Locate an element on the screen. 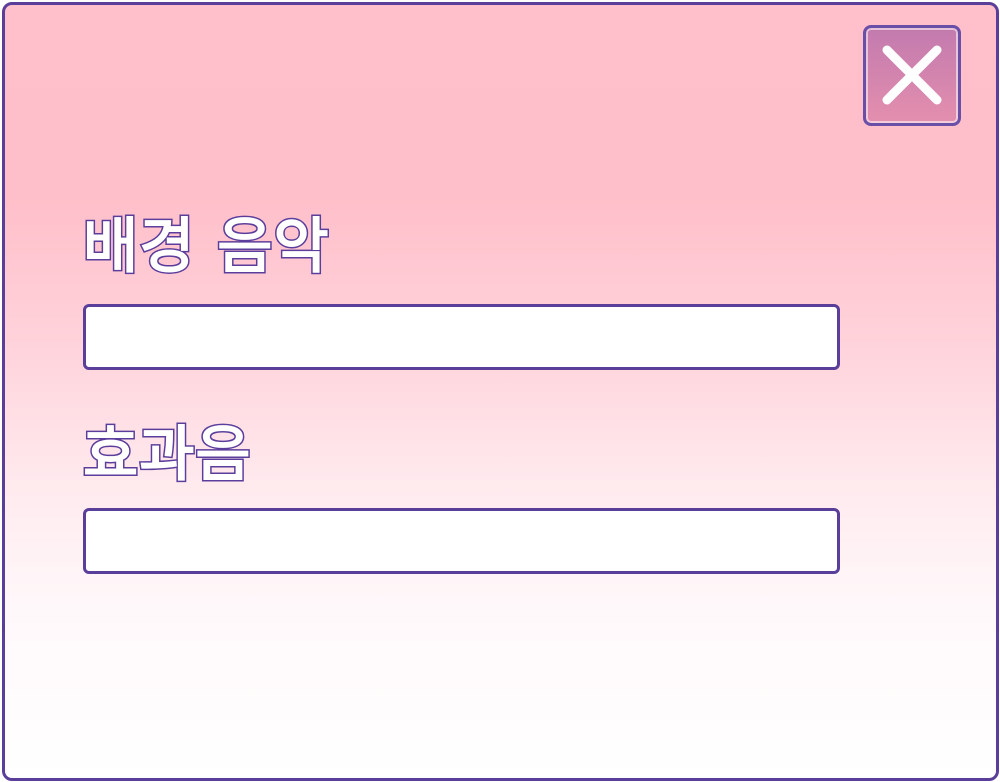 This screenshot has width=1000, height=782. sfx-input is located at coordinates (461, 541).